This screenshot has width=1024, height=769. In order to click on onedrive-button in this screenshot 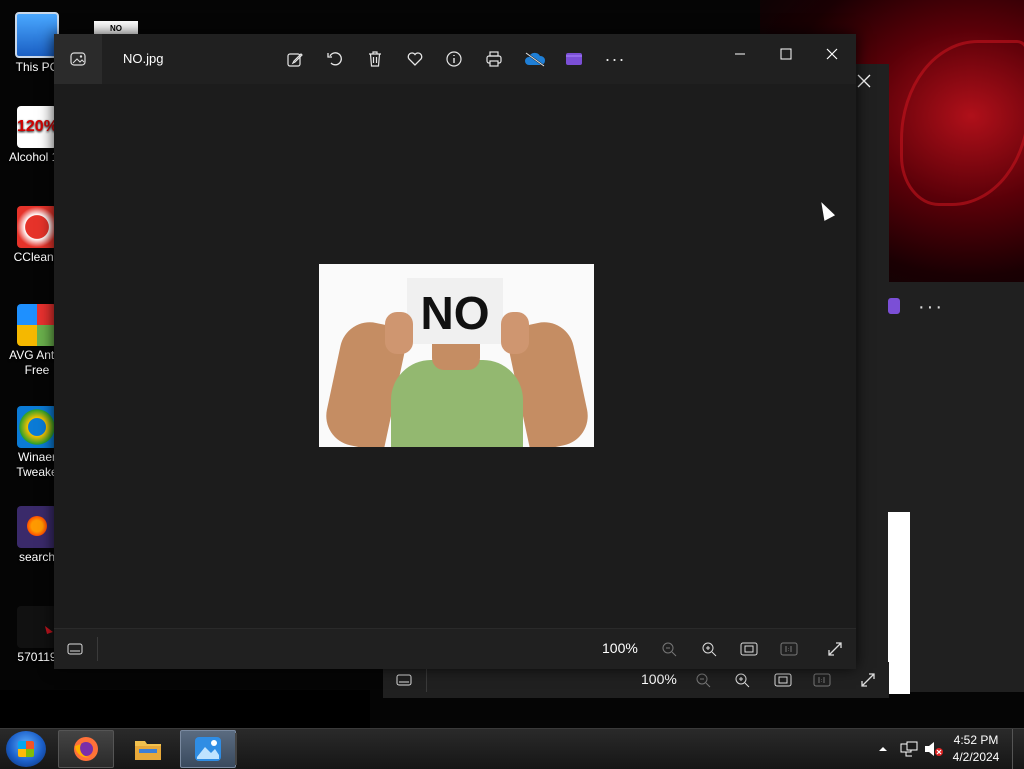, I will do `click(535, 59)`.